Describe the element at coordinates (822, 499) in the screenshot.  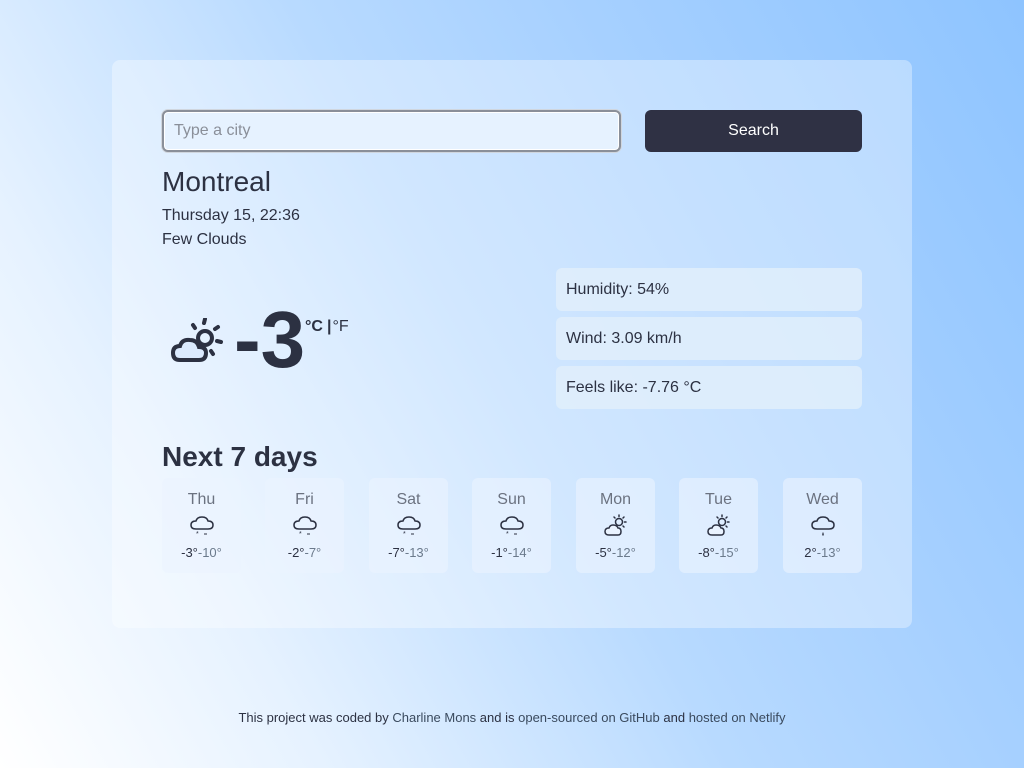
I see `forecast-day-name: Wed` at that location.